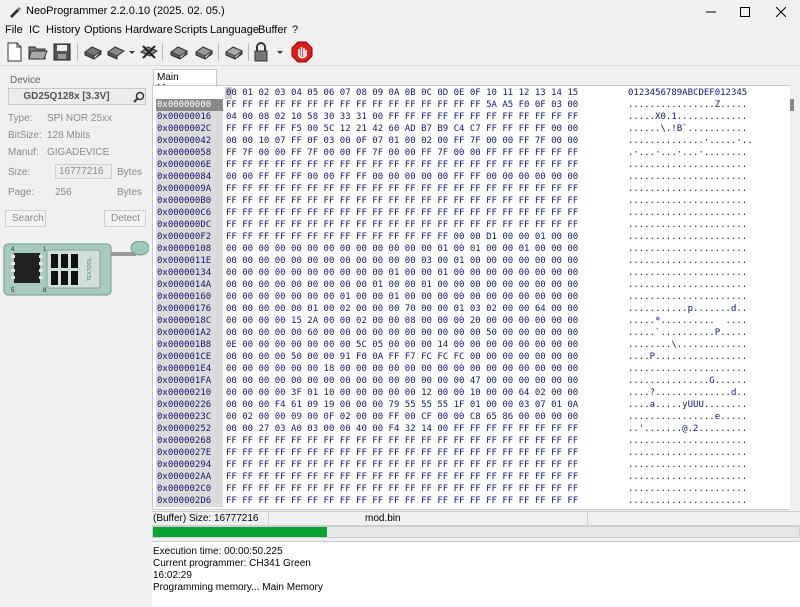 The image size is (800, 607). Describe the element at coordinates (149, 52) in the screenshot. I see `verify-chip-button` at that location.